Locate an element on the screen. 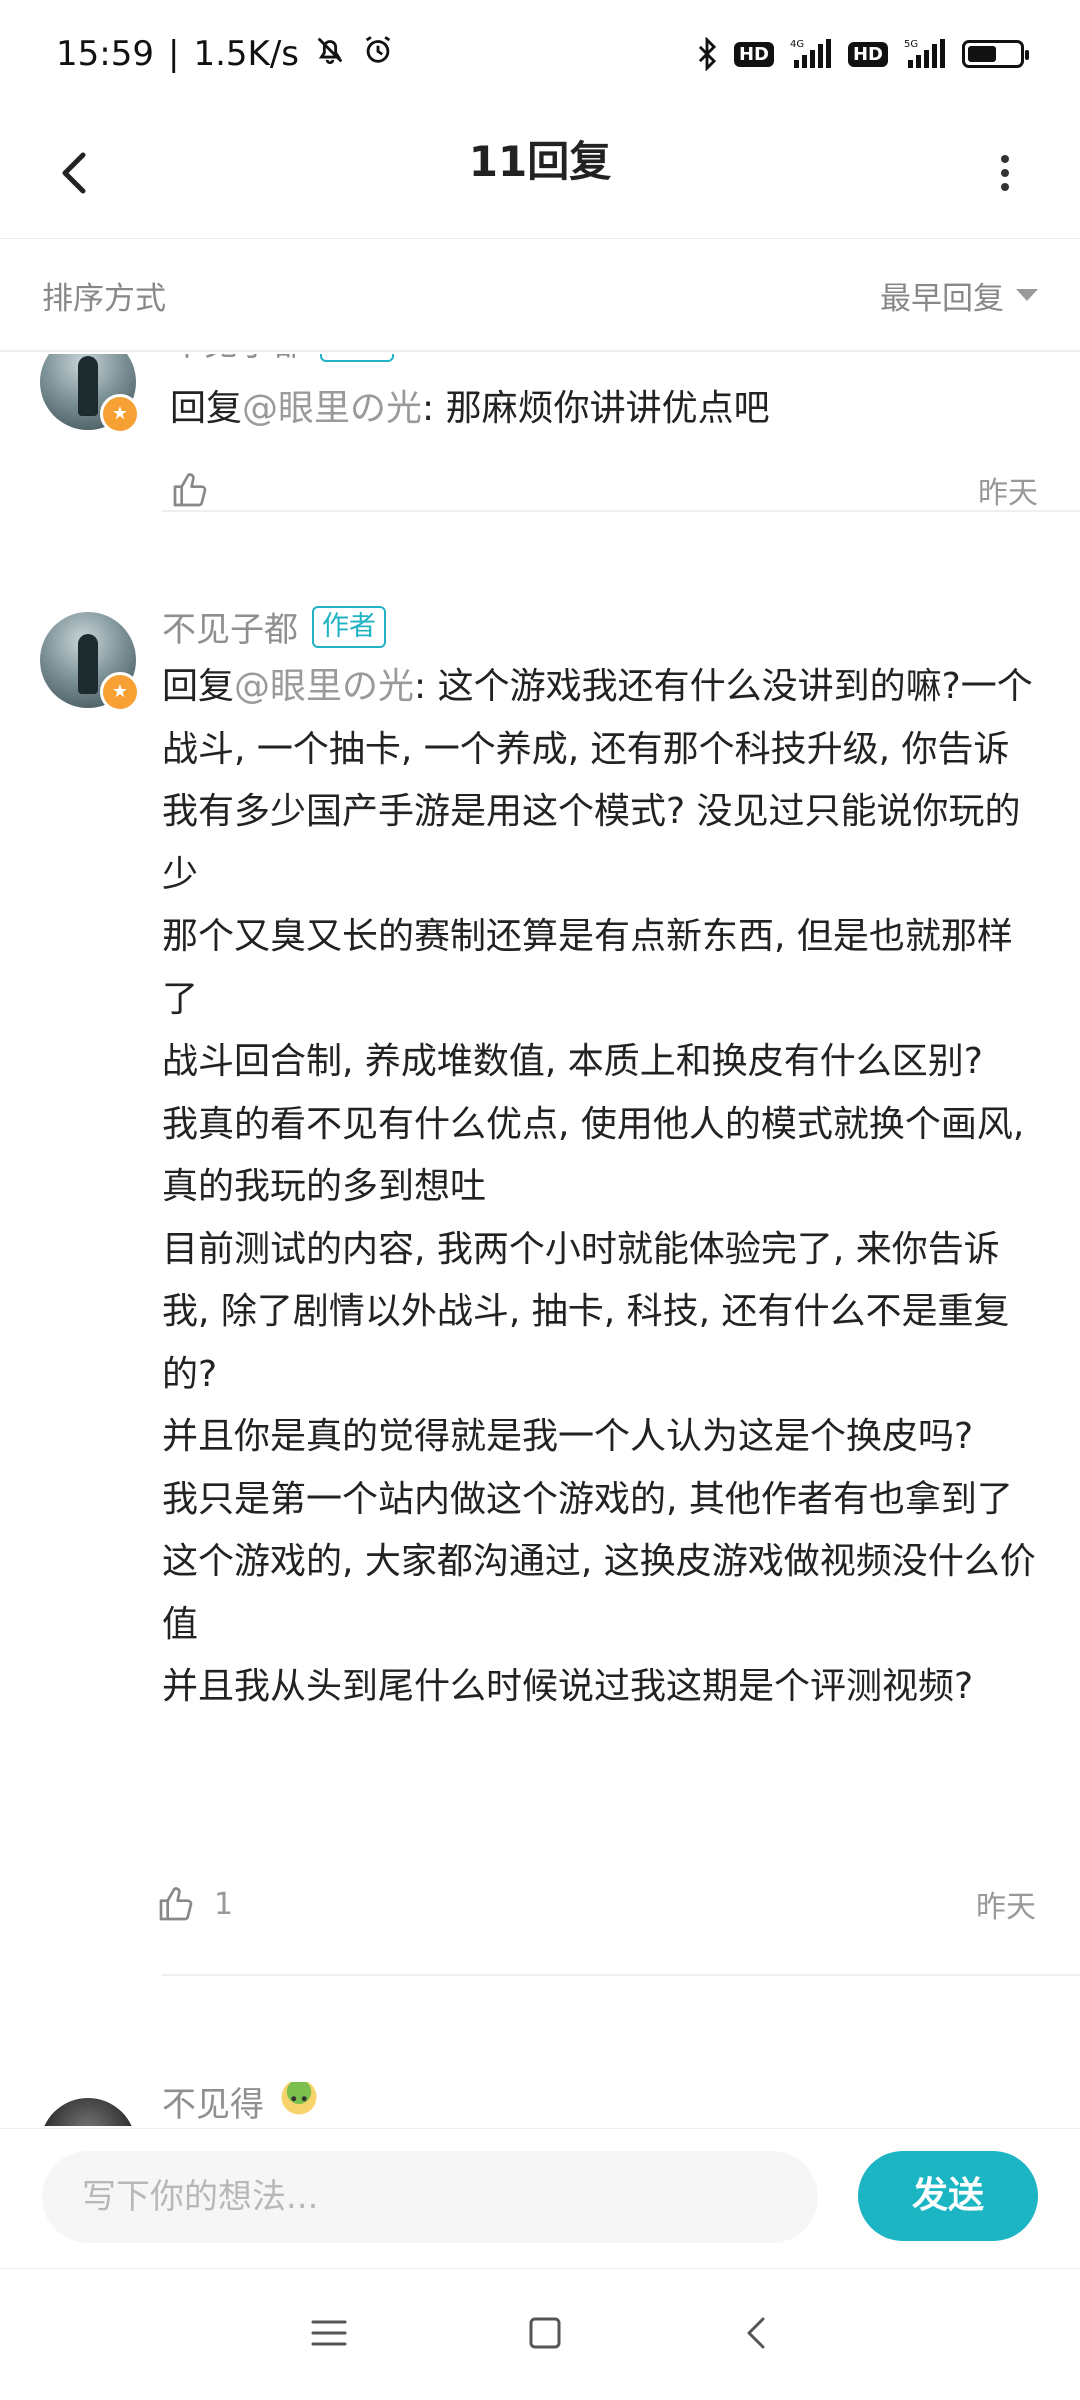  comment-header: 不见得 is located at coordinates (241, 2104).